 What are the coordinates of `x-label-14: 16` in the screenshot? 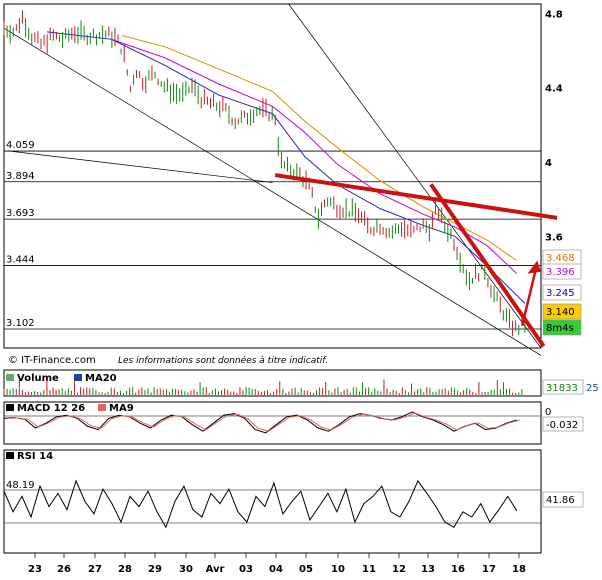 It's located at (458, 569).